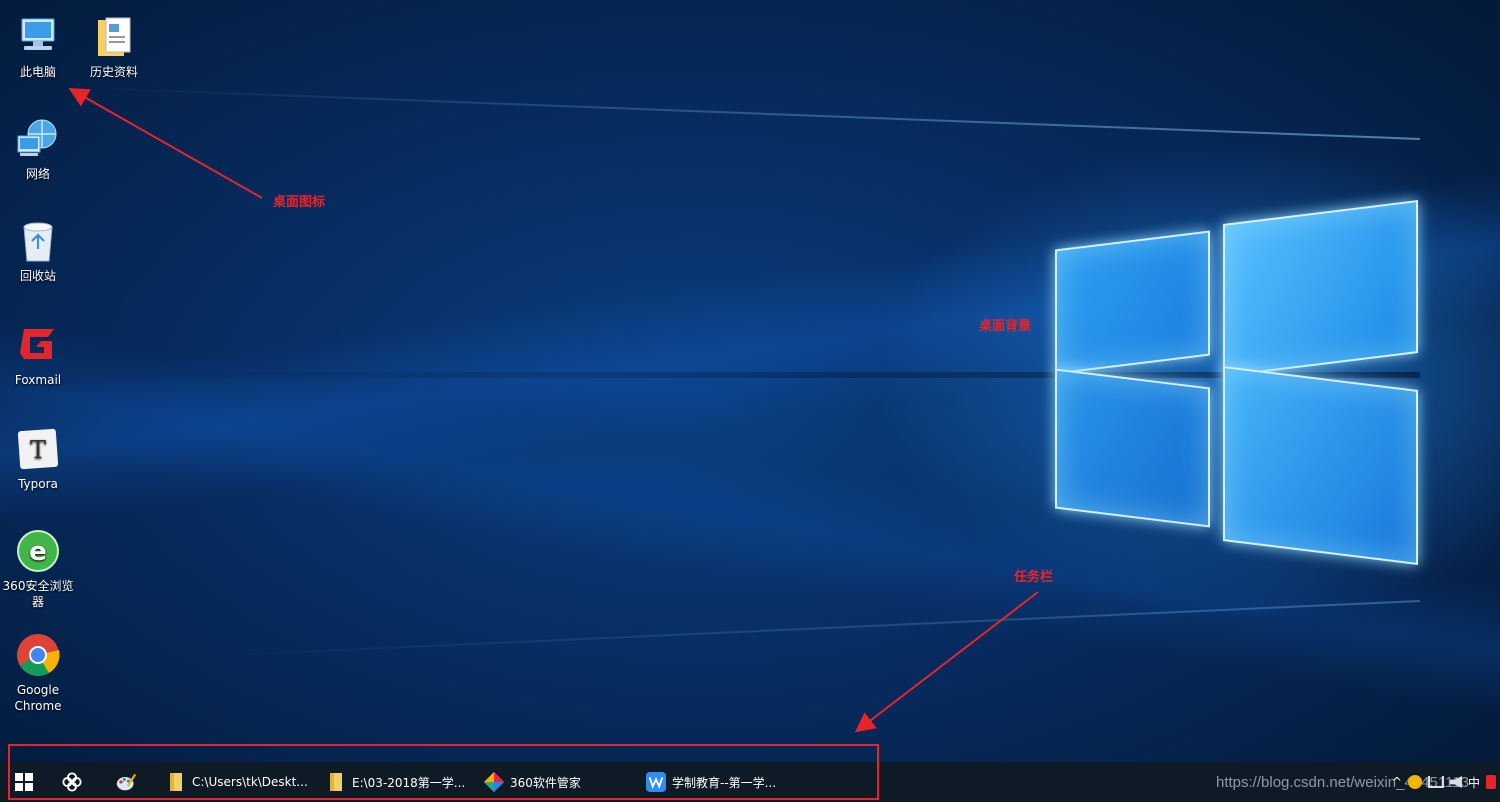 This screenshot has width=1500, height=802. I want to click on network-tray-icon, so click(1435, 782).